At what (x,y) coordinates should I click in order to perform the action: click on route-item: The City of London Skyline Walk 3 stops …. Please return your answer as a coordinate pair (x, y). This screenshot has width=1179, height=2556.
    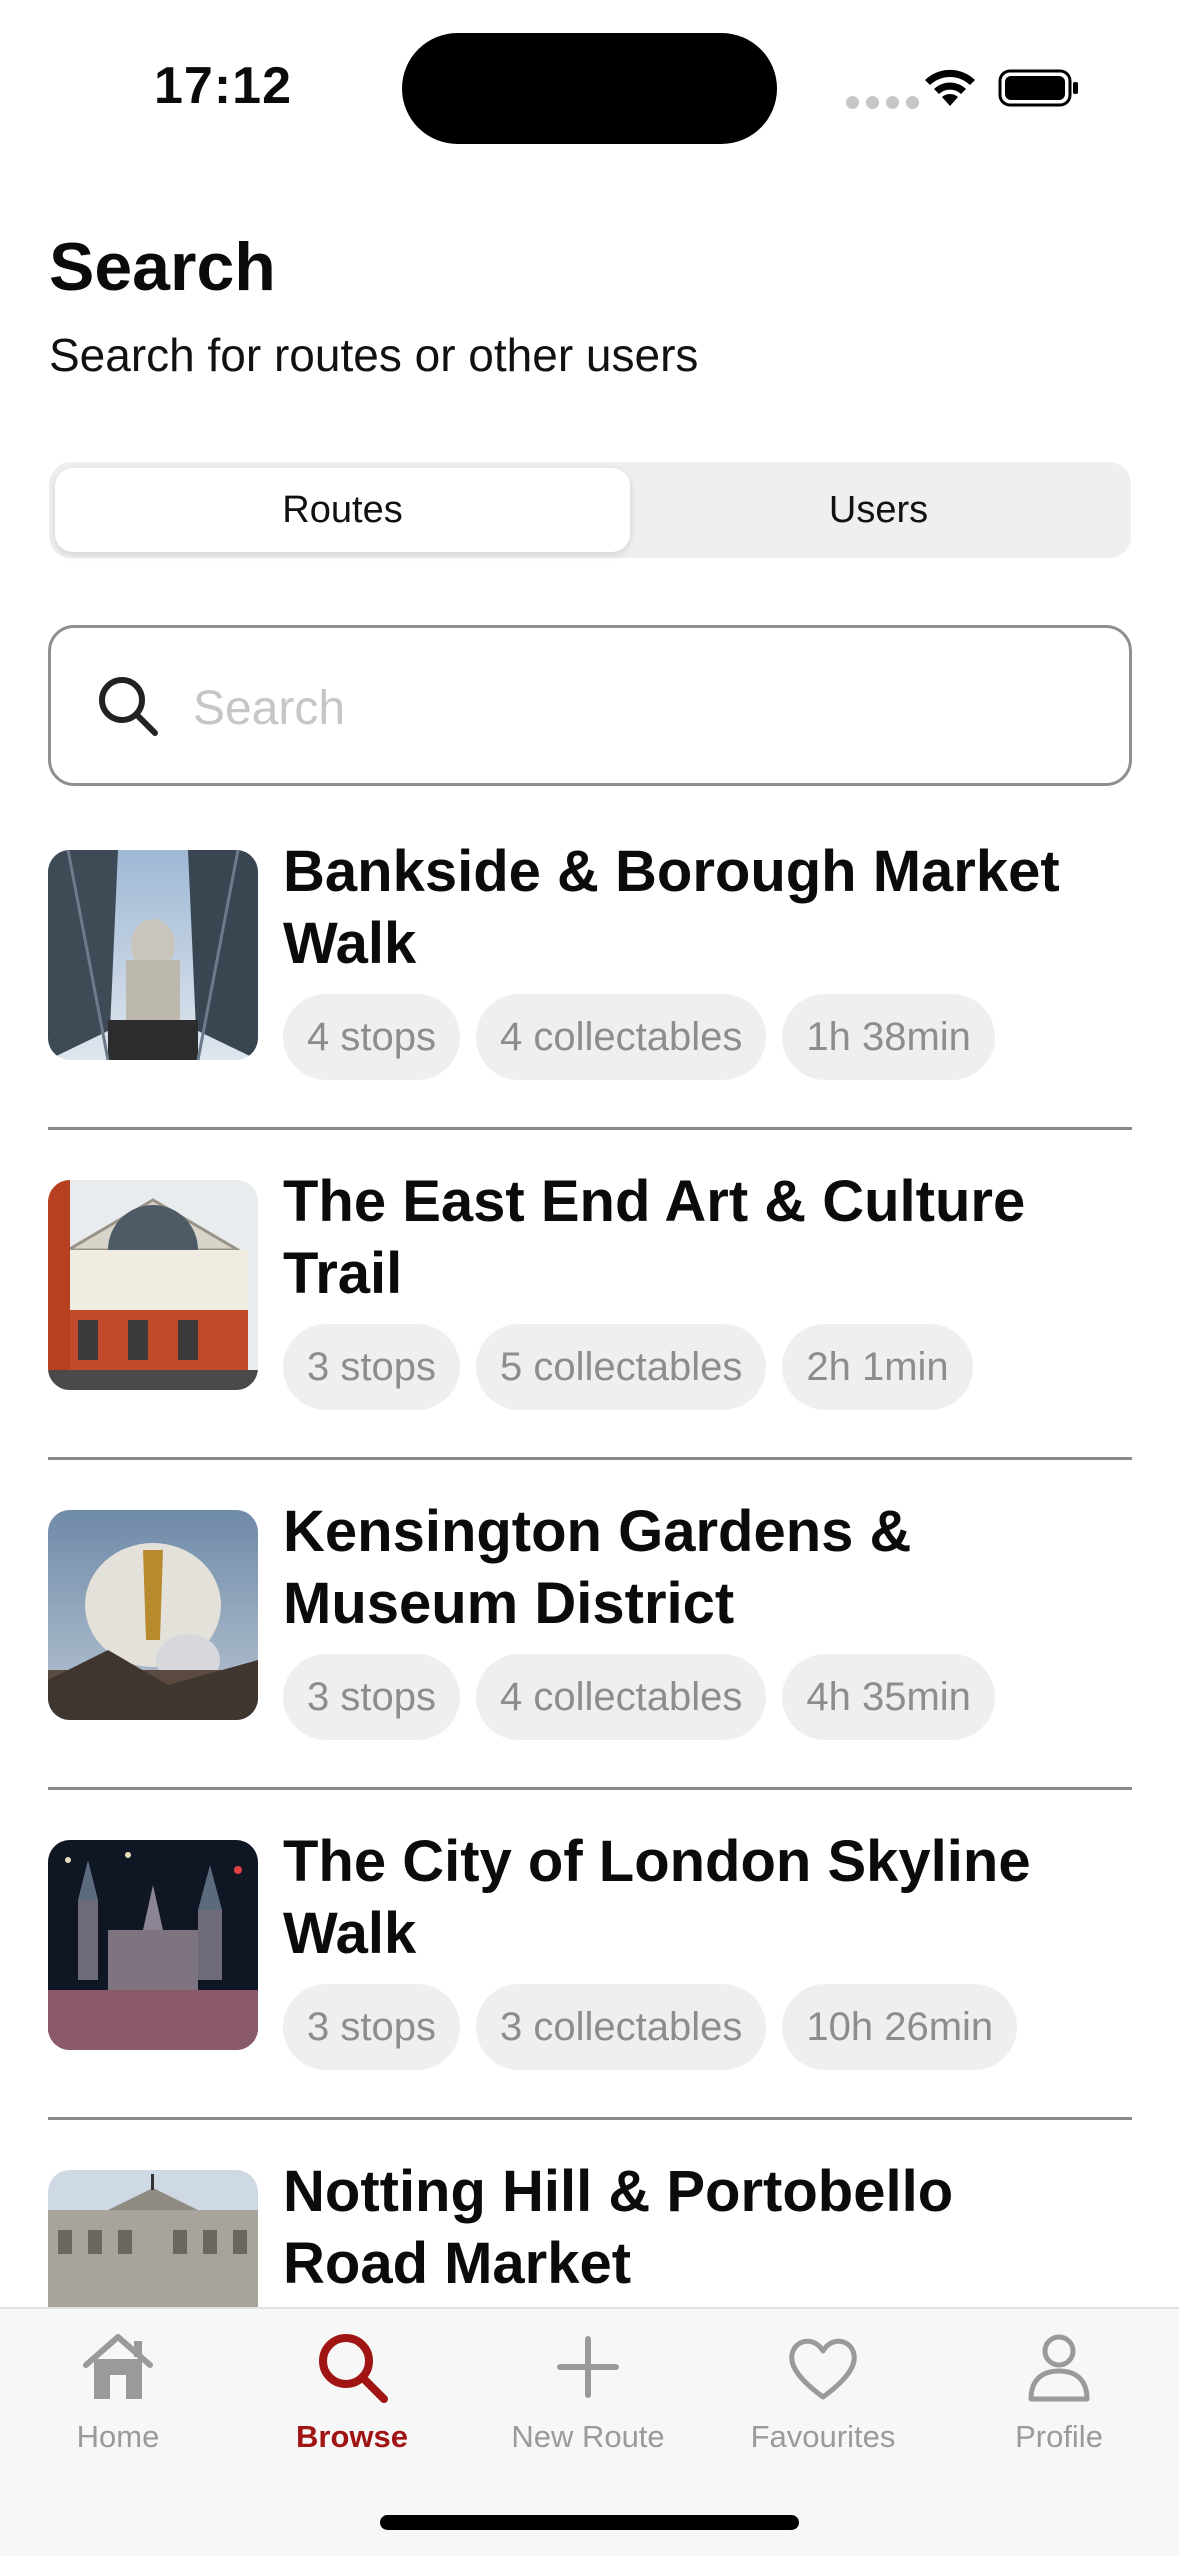
    Looking at the image, I should click on (590, 1955).